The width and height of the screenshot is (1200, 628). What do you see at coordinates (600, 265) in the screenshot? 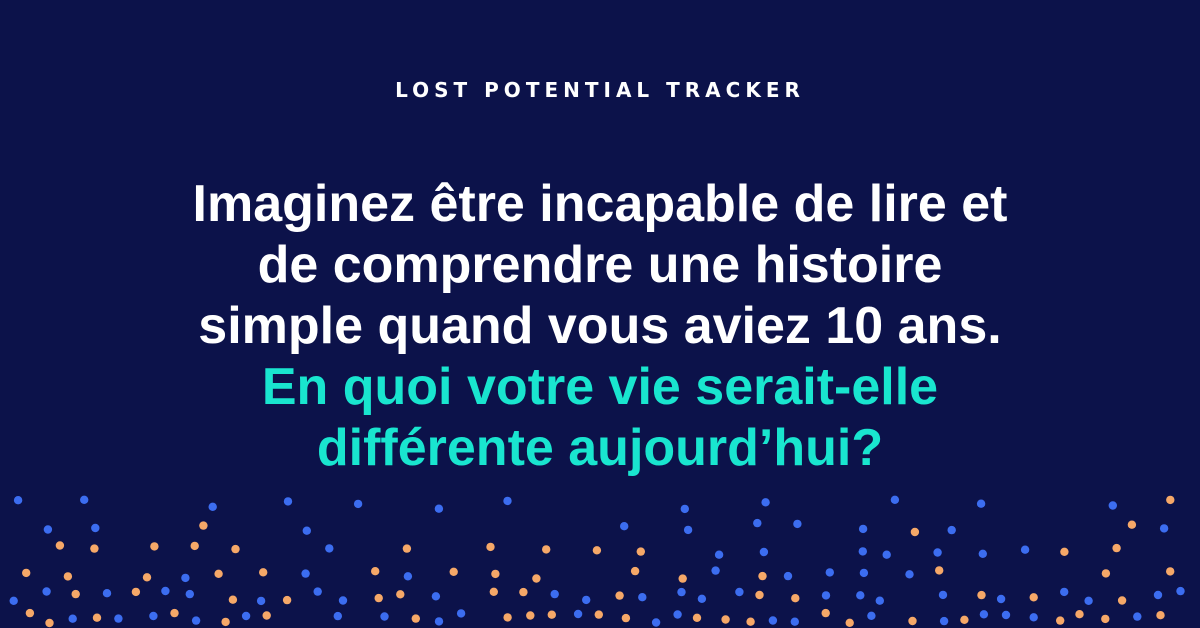
I see `headline-line-2: de comprendre une histoire` at bounding box center [600, 265].